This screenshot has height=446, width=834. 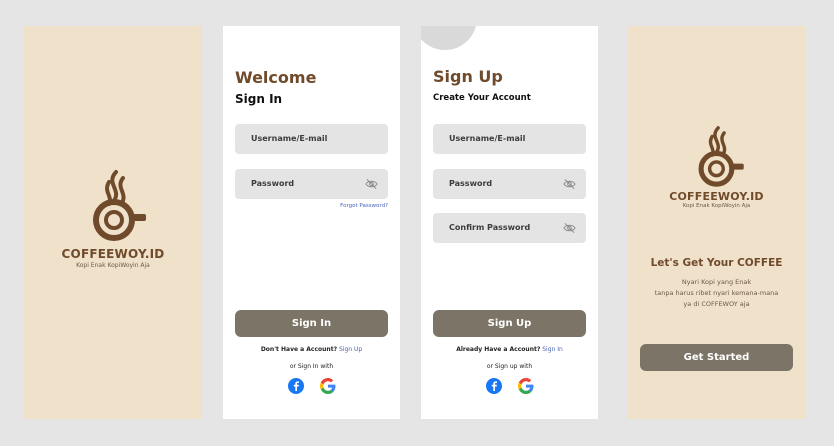 What do you see at coordinates (552, 349) in the screenshot?
I see `signin-link: Sign In` at bounding box center [552, 349].